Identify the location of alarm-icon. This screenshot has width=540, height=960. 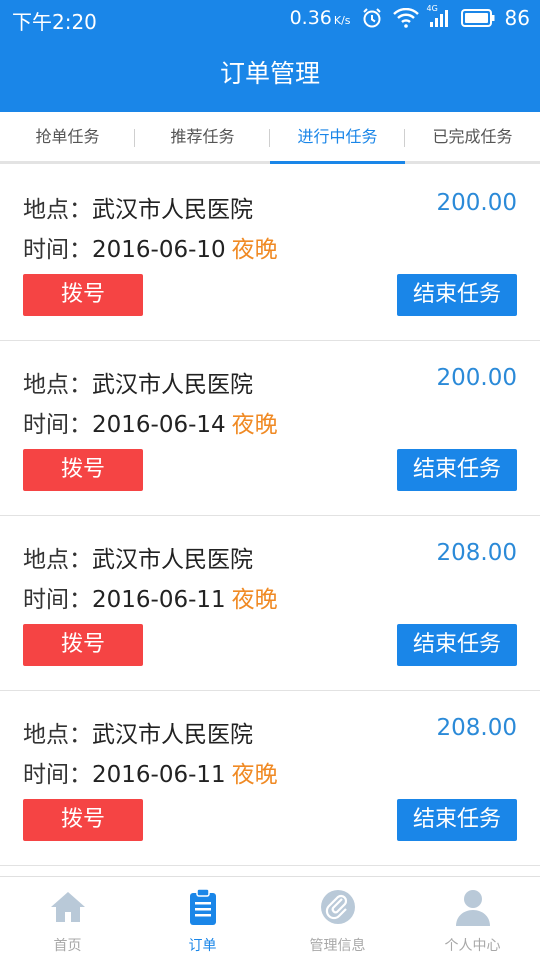
(372, 18).